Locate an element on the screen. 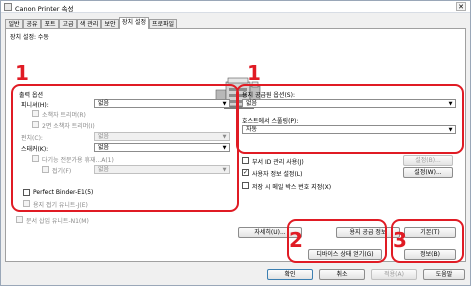 This screenshot has width=471, height=286. device-settings-label: 장치 설정: 수동 is located at coordinates (29, 37).